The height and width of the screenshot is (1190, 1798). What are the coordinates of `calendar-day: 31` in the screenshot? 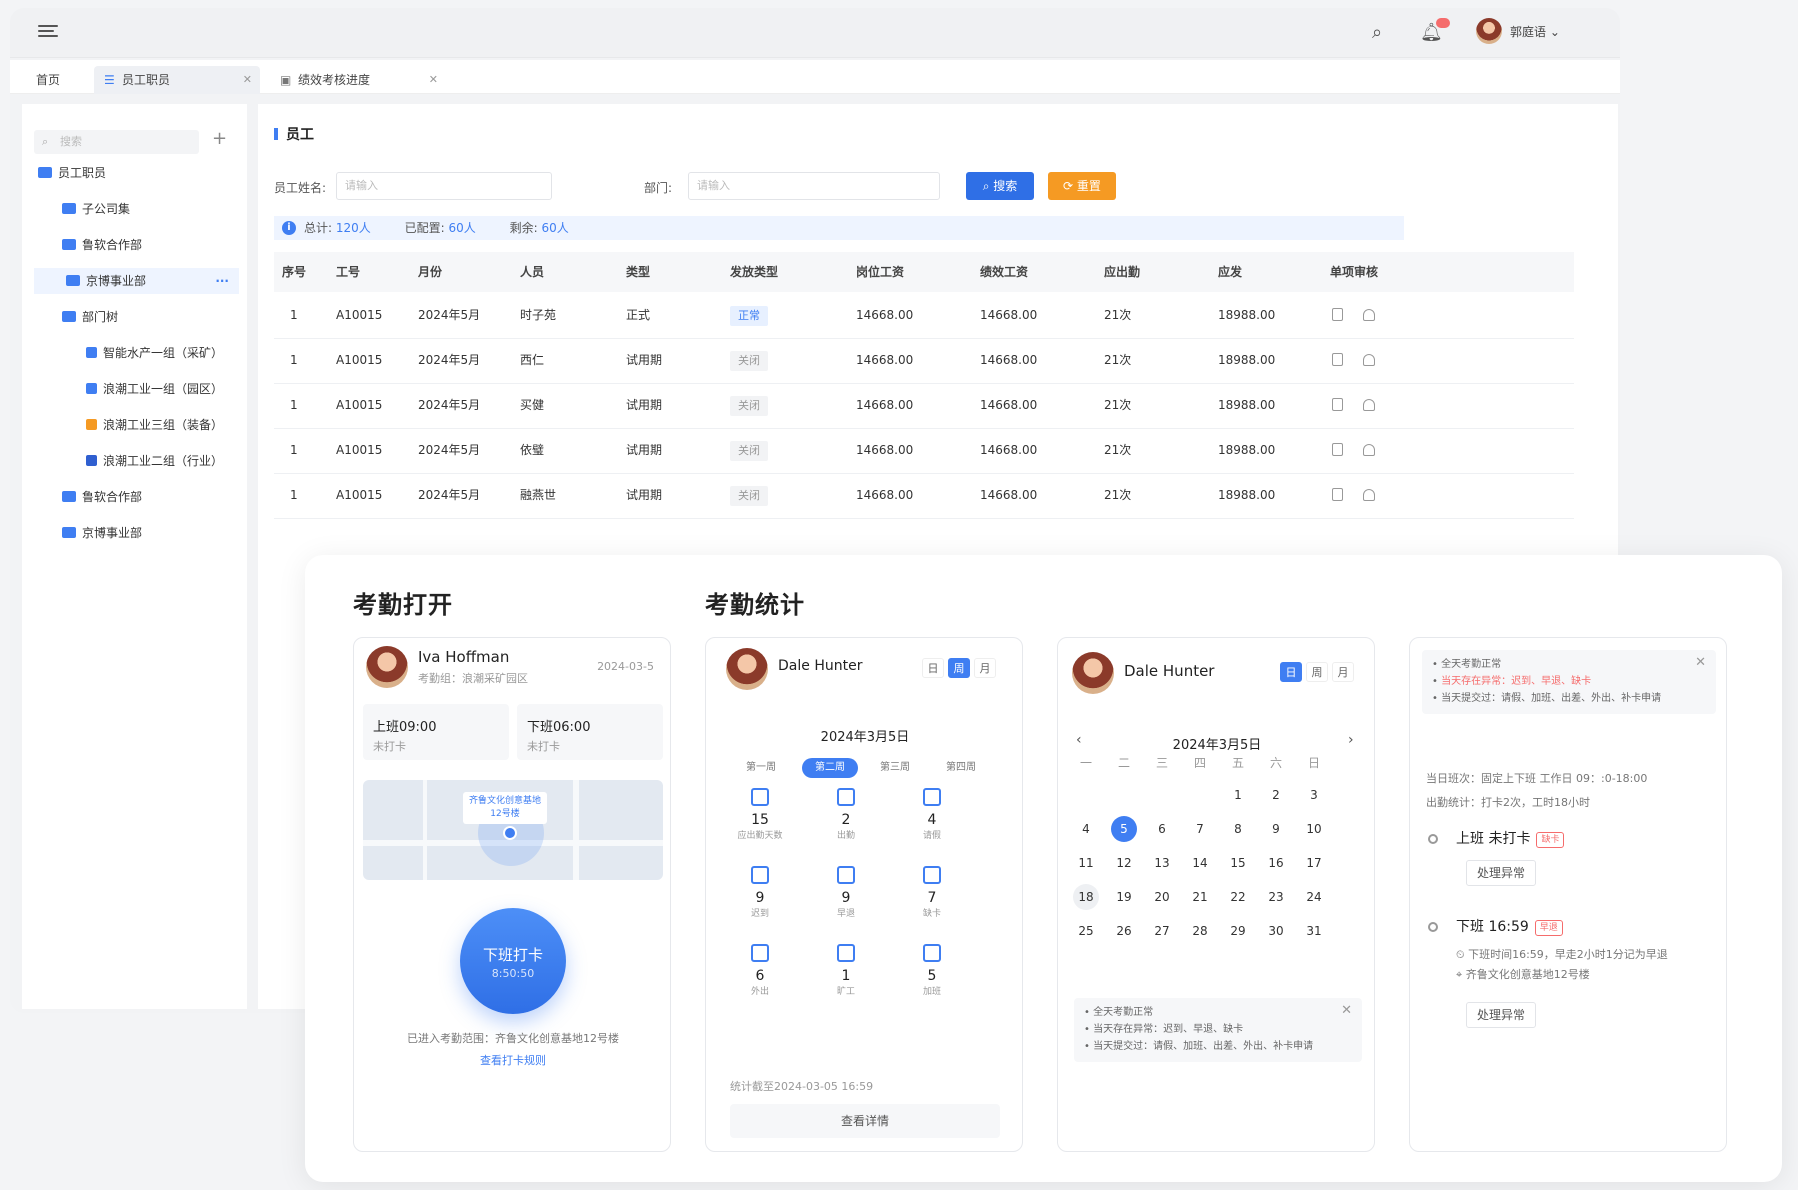 It's located at (1314, 931).